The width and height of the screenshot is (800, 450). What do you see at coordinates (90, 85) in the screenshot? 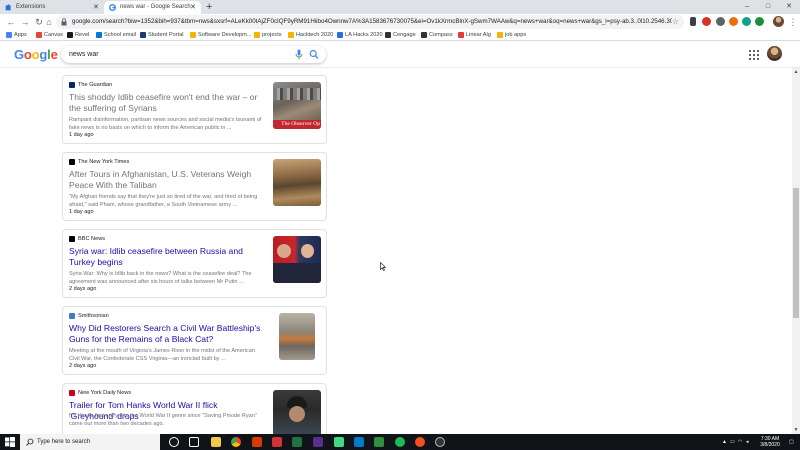
I see `news-source: The Guardian` at bounding box center [90, 85].